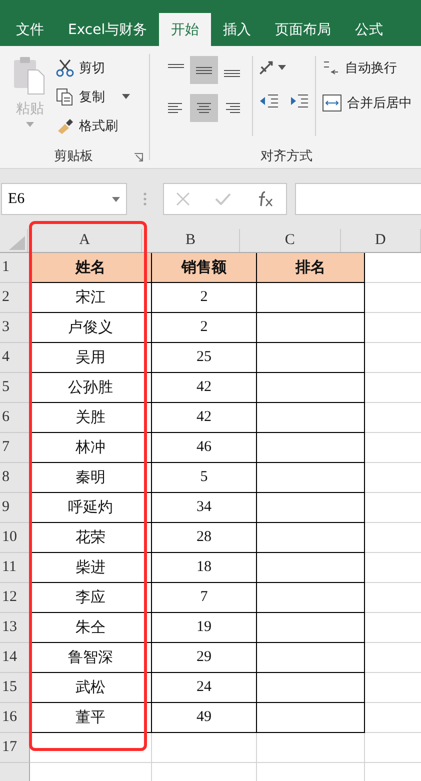 The width and height of the screenshot is (421, 781). I want to click on table-cell: 鲁智深, so click(91, 658).